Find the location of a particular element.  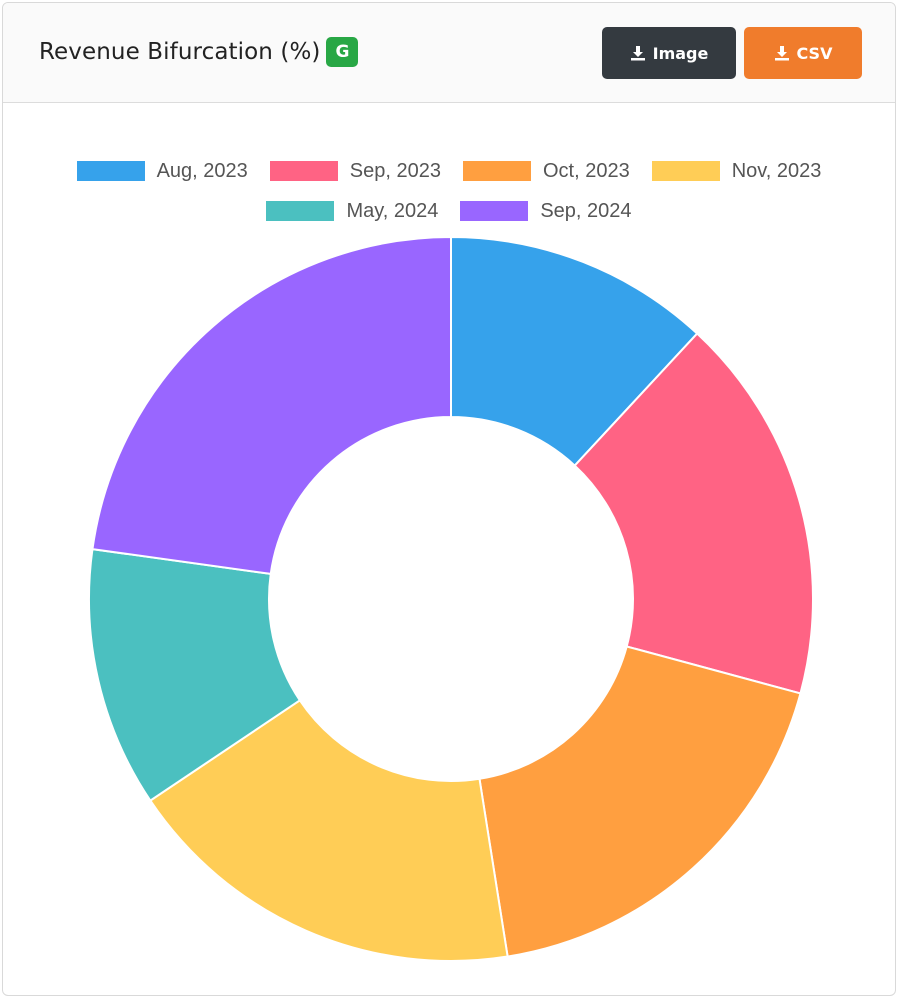

donut-slice-oct-2023 is located at coordinates (640, 801).